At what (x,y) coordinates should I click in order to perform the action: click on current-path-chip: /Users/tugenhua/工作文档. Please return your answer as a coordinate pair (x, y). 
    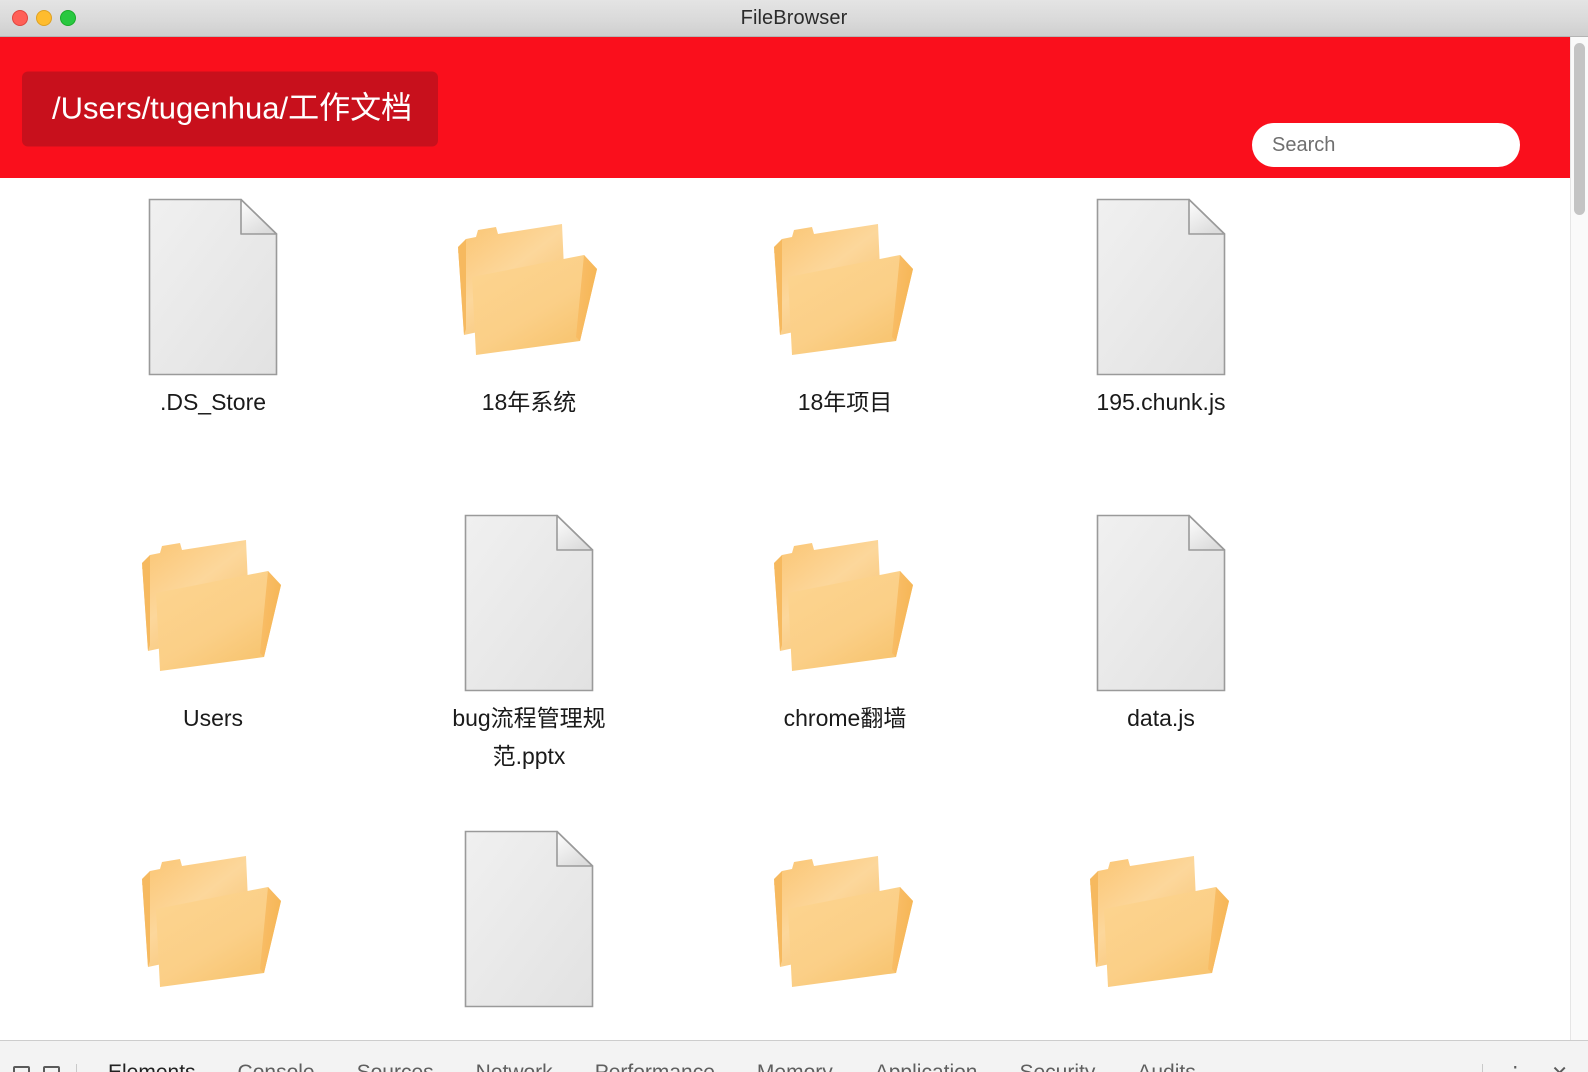
    Looking at the image, I should click on (230, 109).